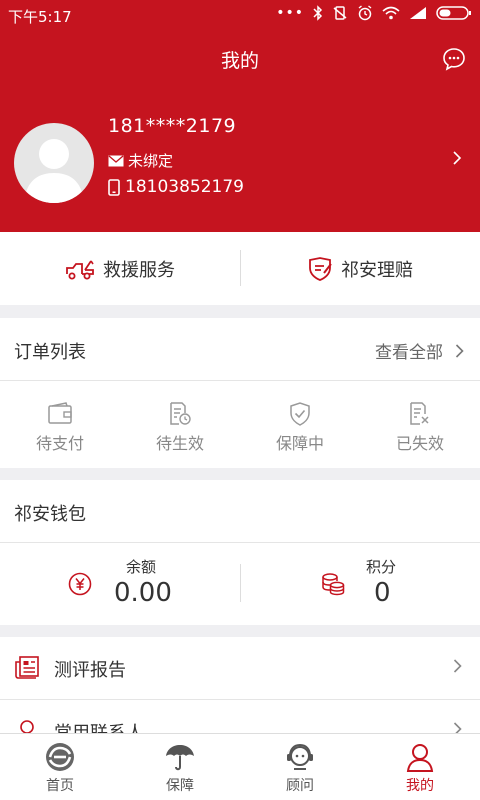 This screenshot has width=480, height=800. I want to click on umbrella-icon, so click(180, 758).